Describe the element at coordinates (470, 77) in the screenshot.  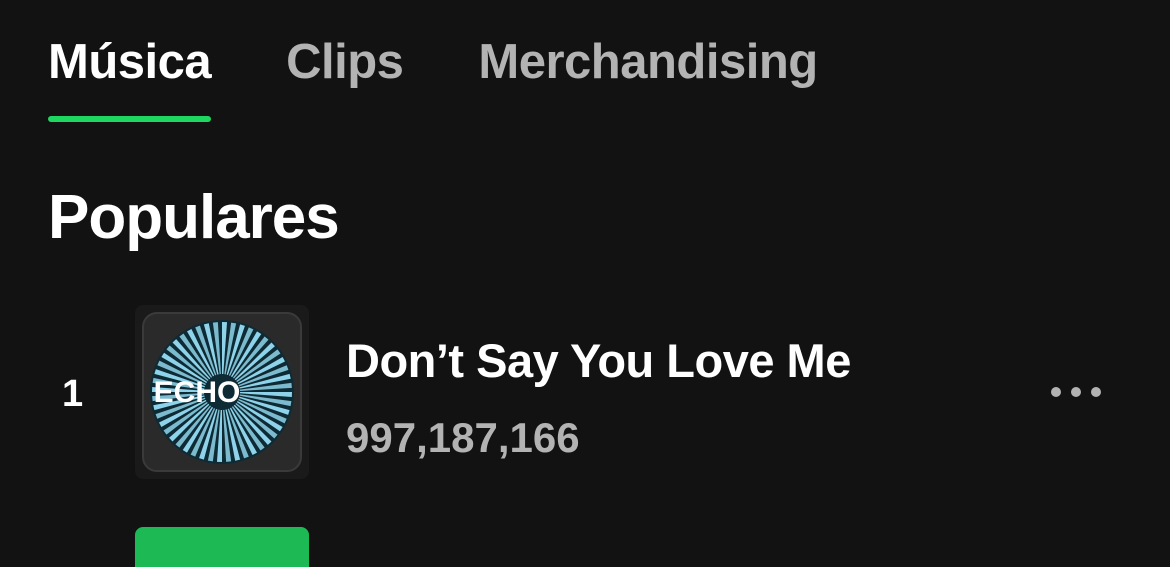
I see `tab-bar: Música Clips Merchandising` at that location.